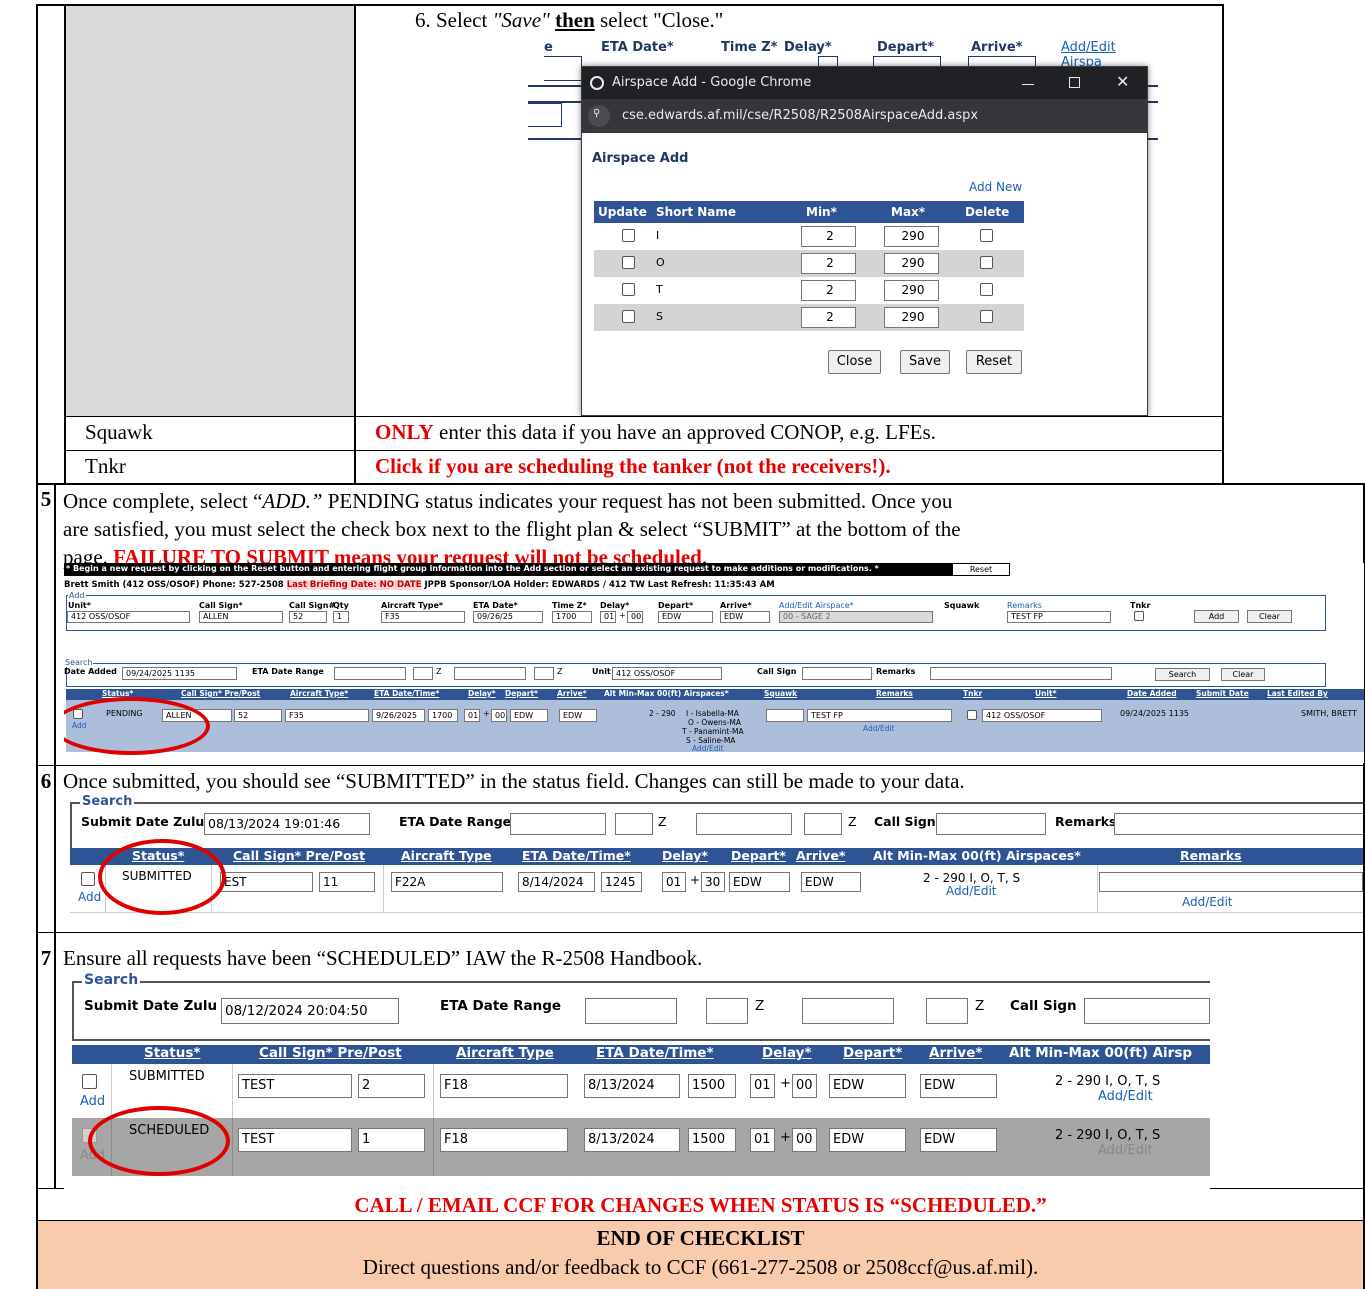 This screenshot has height=1289, width=1365. What do you see at coordinates (572, 617) in the screenshot?
I see `time-input: 1700` at bounding box center [572, 617].